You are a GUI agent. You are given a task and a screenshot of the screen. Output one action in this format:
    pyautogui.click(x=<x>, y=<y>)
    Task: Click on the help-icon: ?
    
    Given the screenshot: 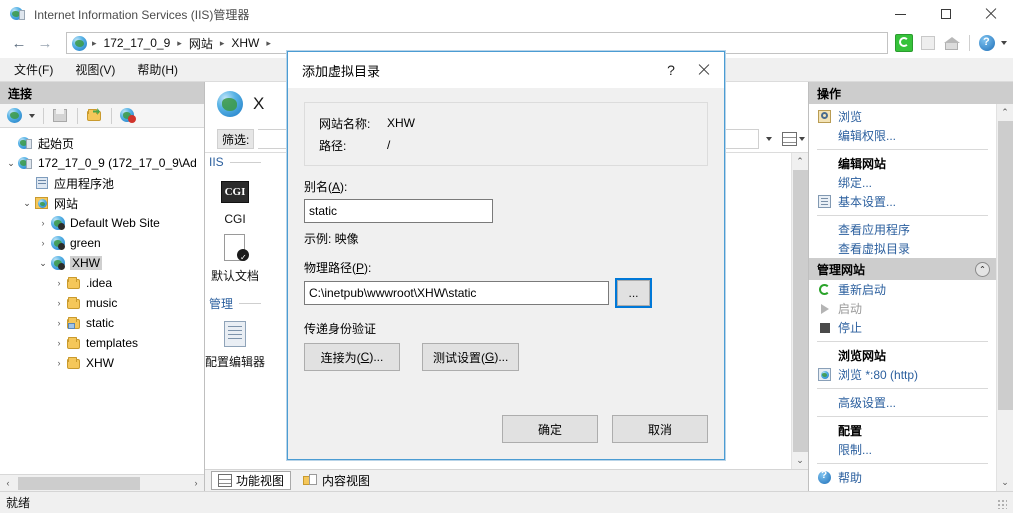 What is the action you would take?
    pyautogui.click(x=987, y=43)
    